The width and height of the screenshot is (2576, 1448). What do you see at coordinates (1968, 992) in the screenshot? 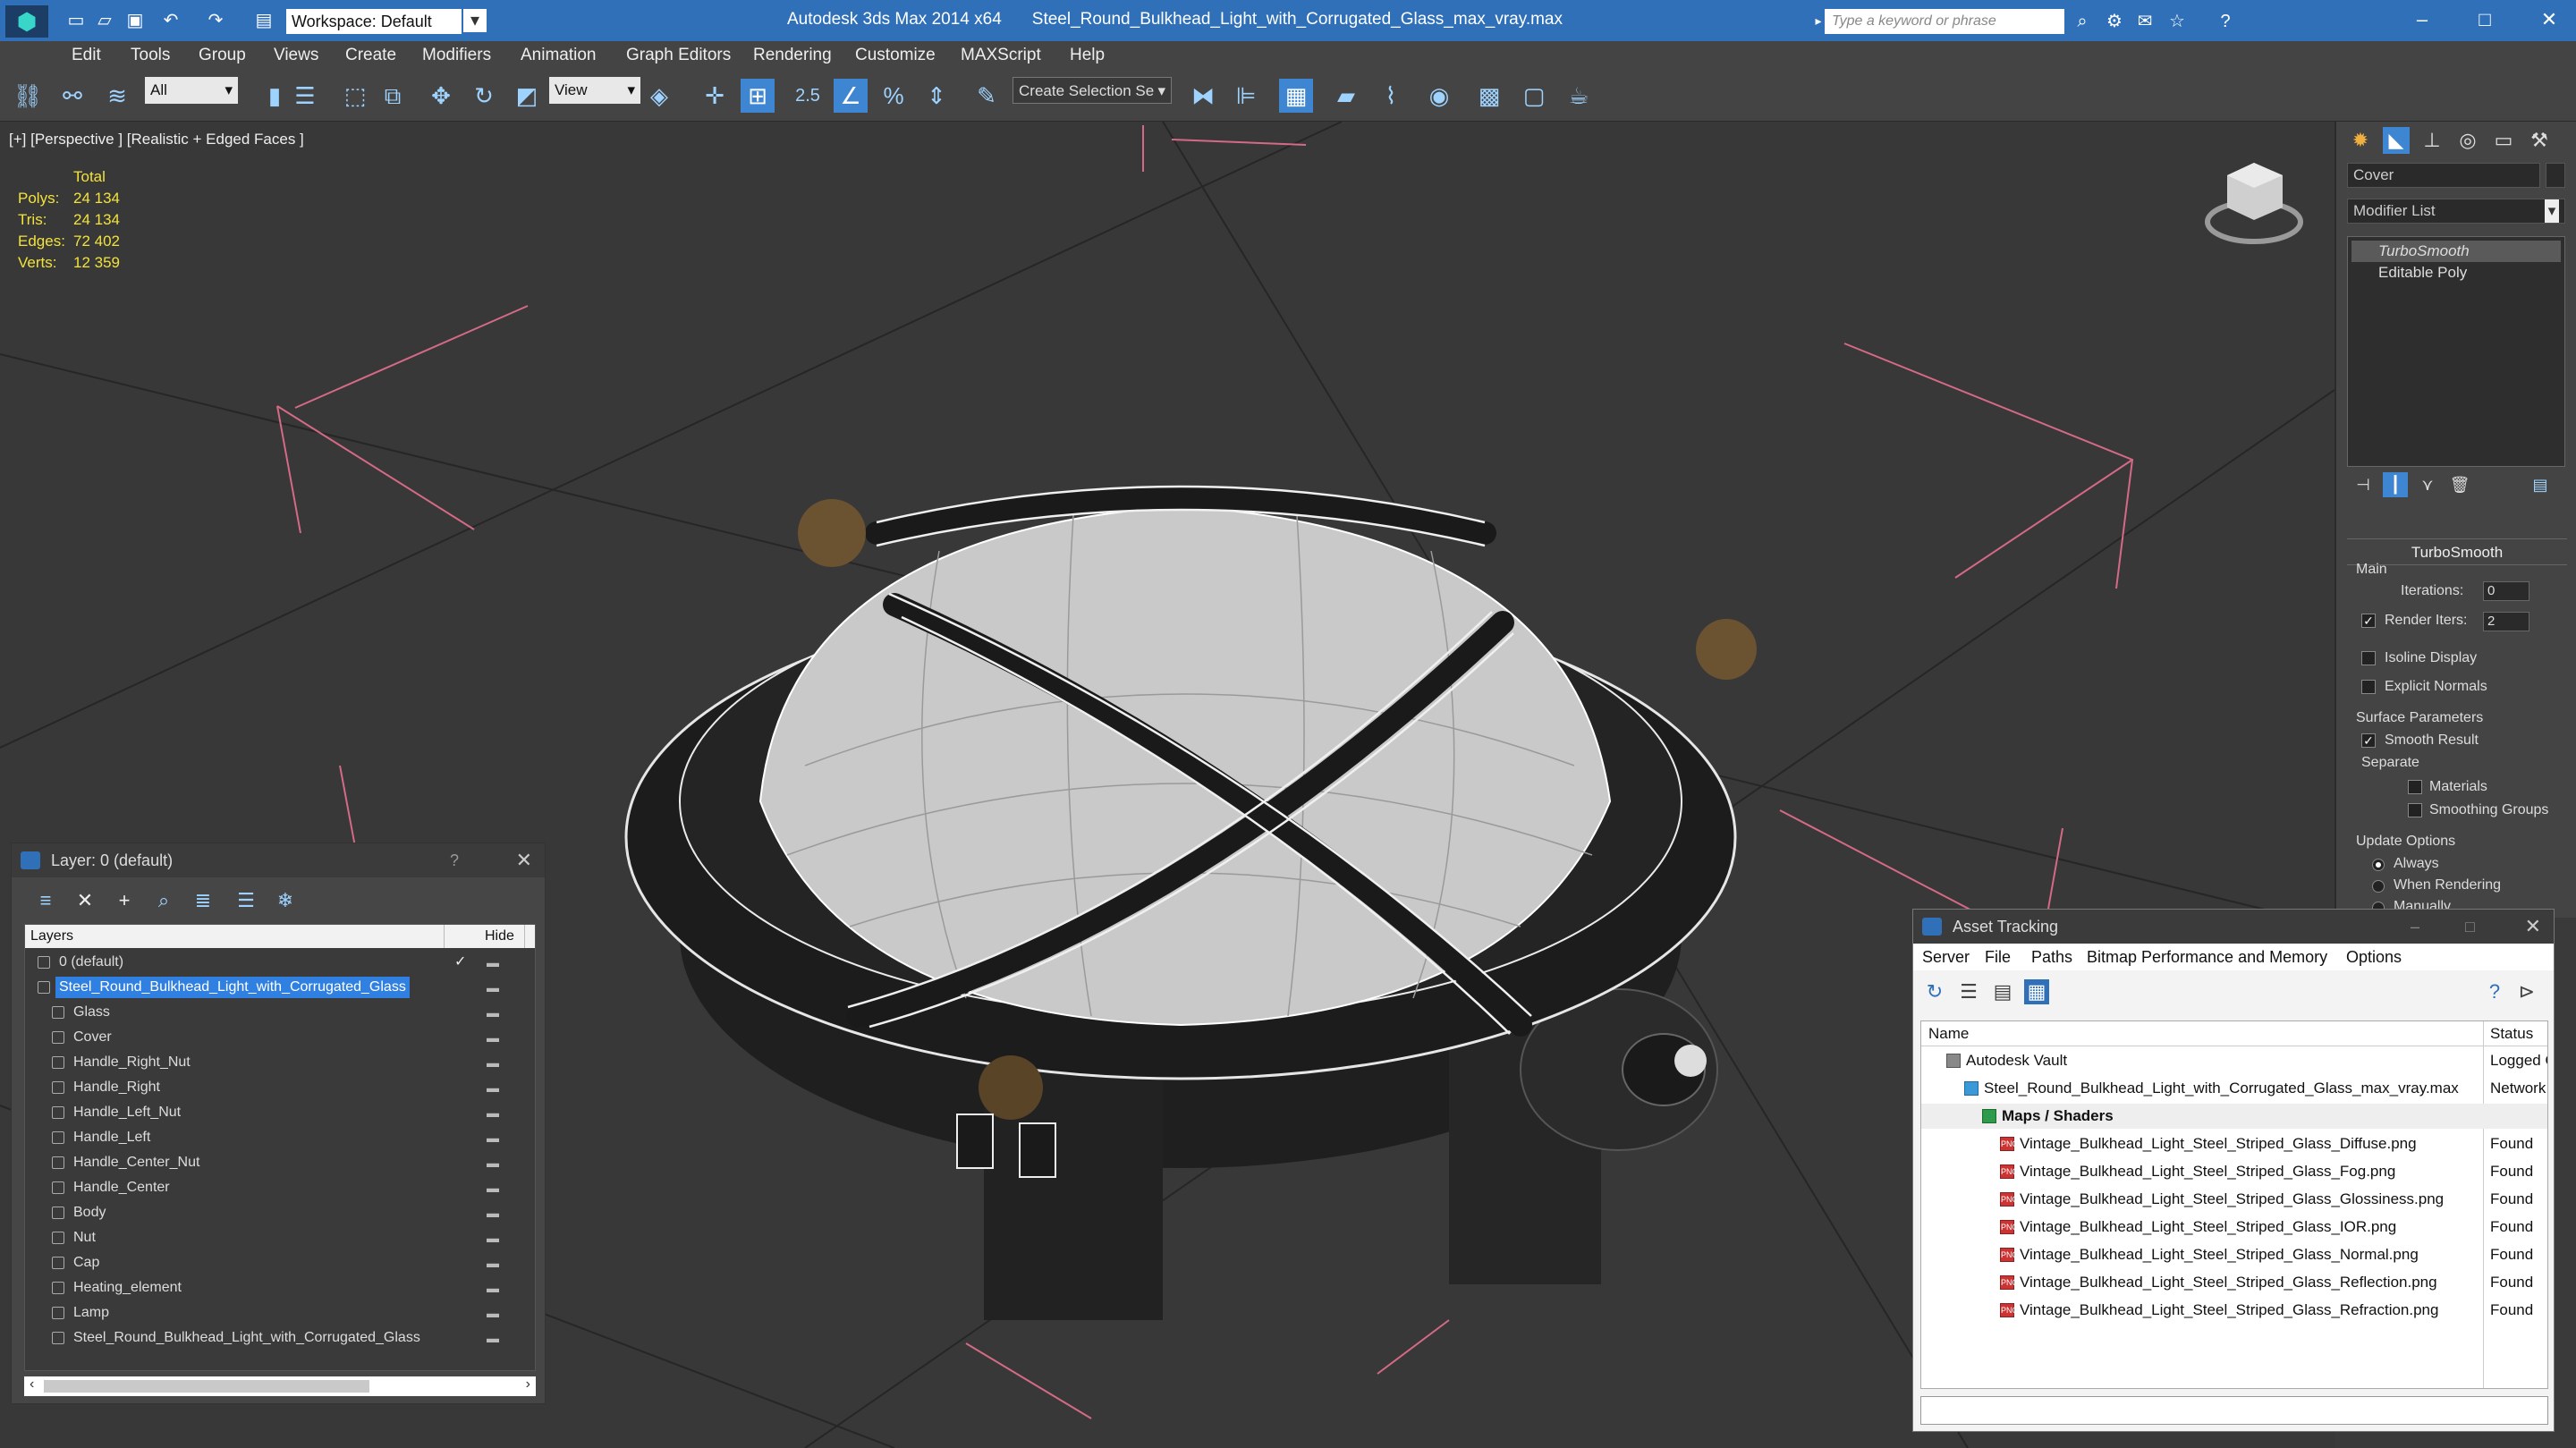
I see `list-view-icon: ☰` at bounding box center [1968, 992].